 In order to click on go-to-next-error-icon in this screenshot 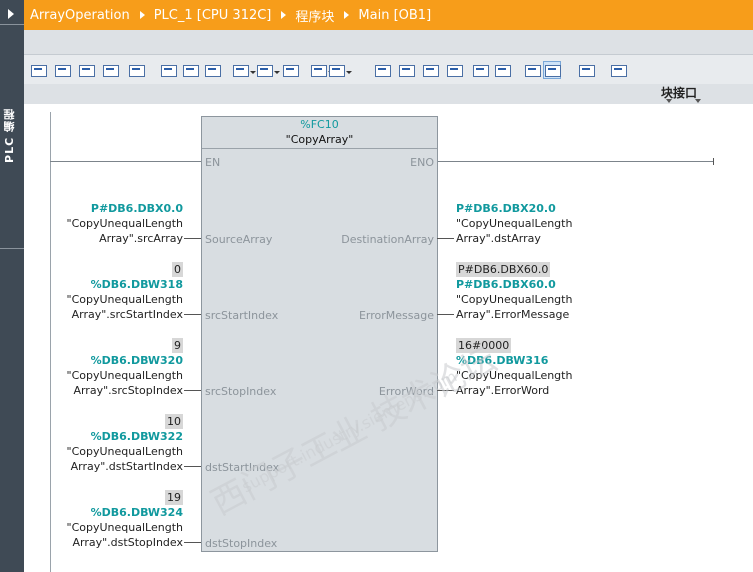, I will do `click(382, 70)`.